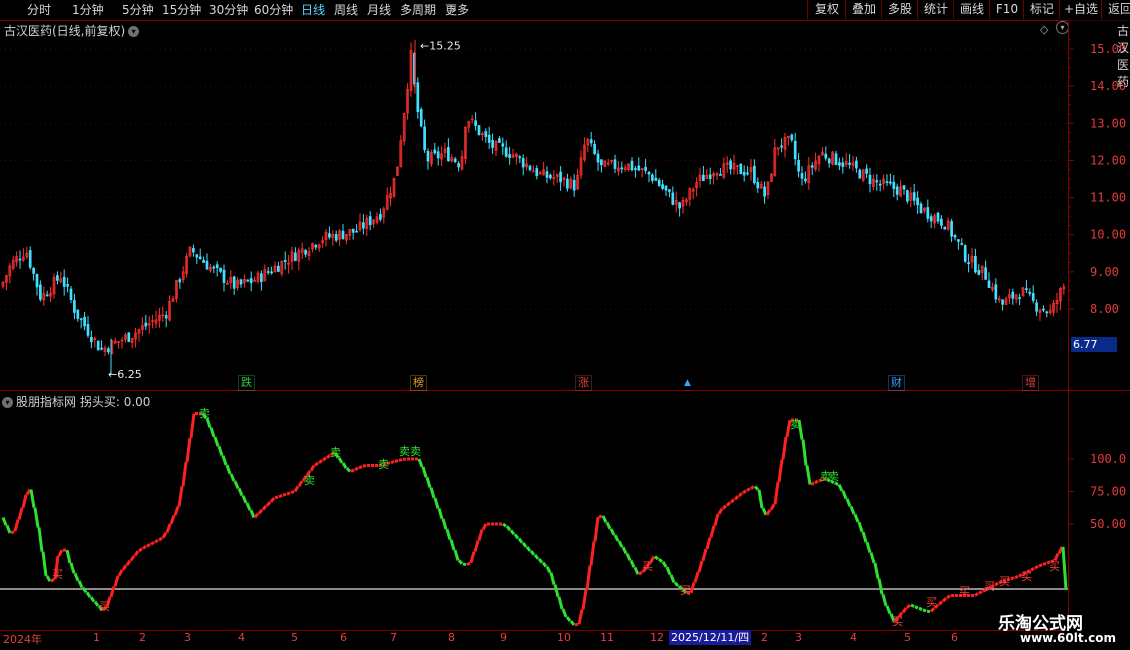  What do you see at coordinates (1068, 638) in the screenshot?
I see `watermark-url: www.60lt.com` at bounding box center [1068, 638].